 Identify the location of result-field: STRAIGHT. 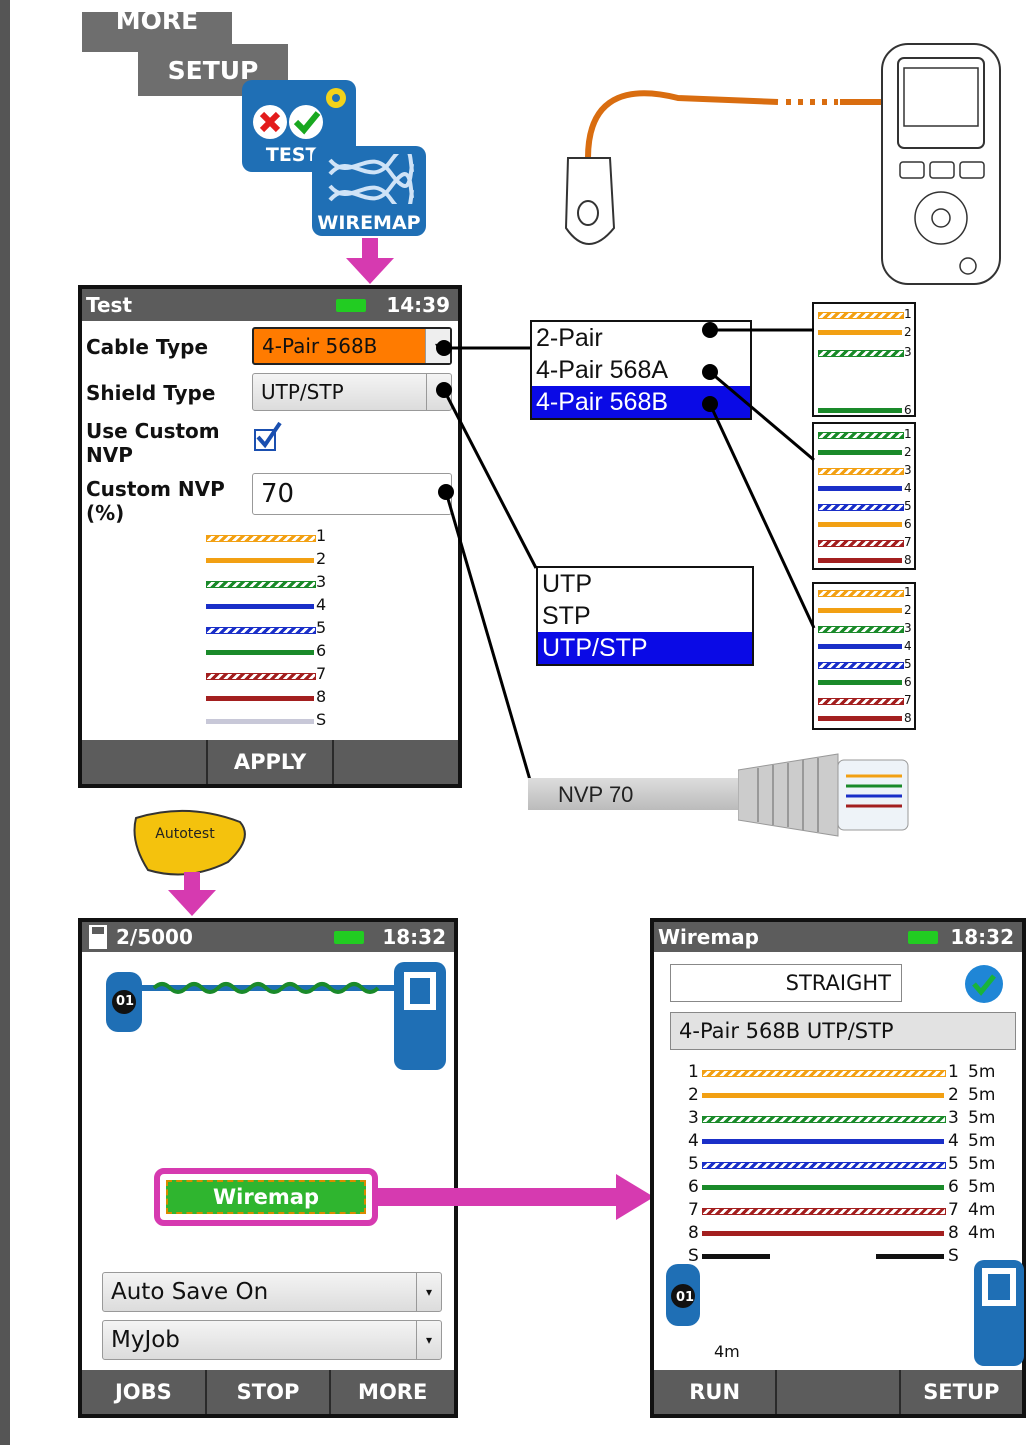
(786, 983).